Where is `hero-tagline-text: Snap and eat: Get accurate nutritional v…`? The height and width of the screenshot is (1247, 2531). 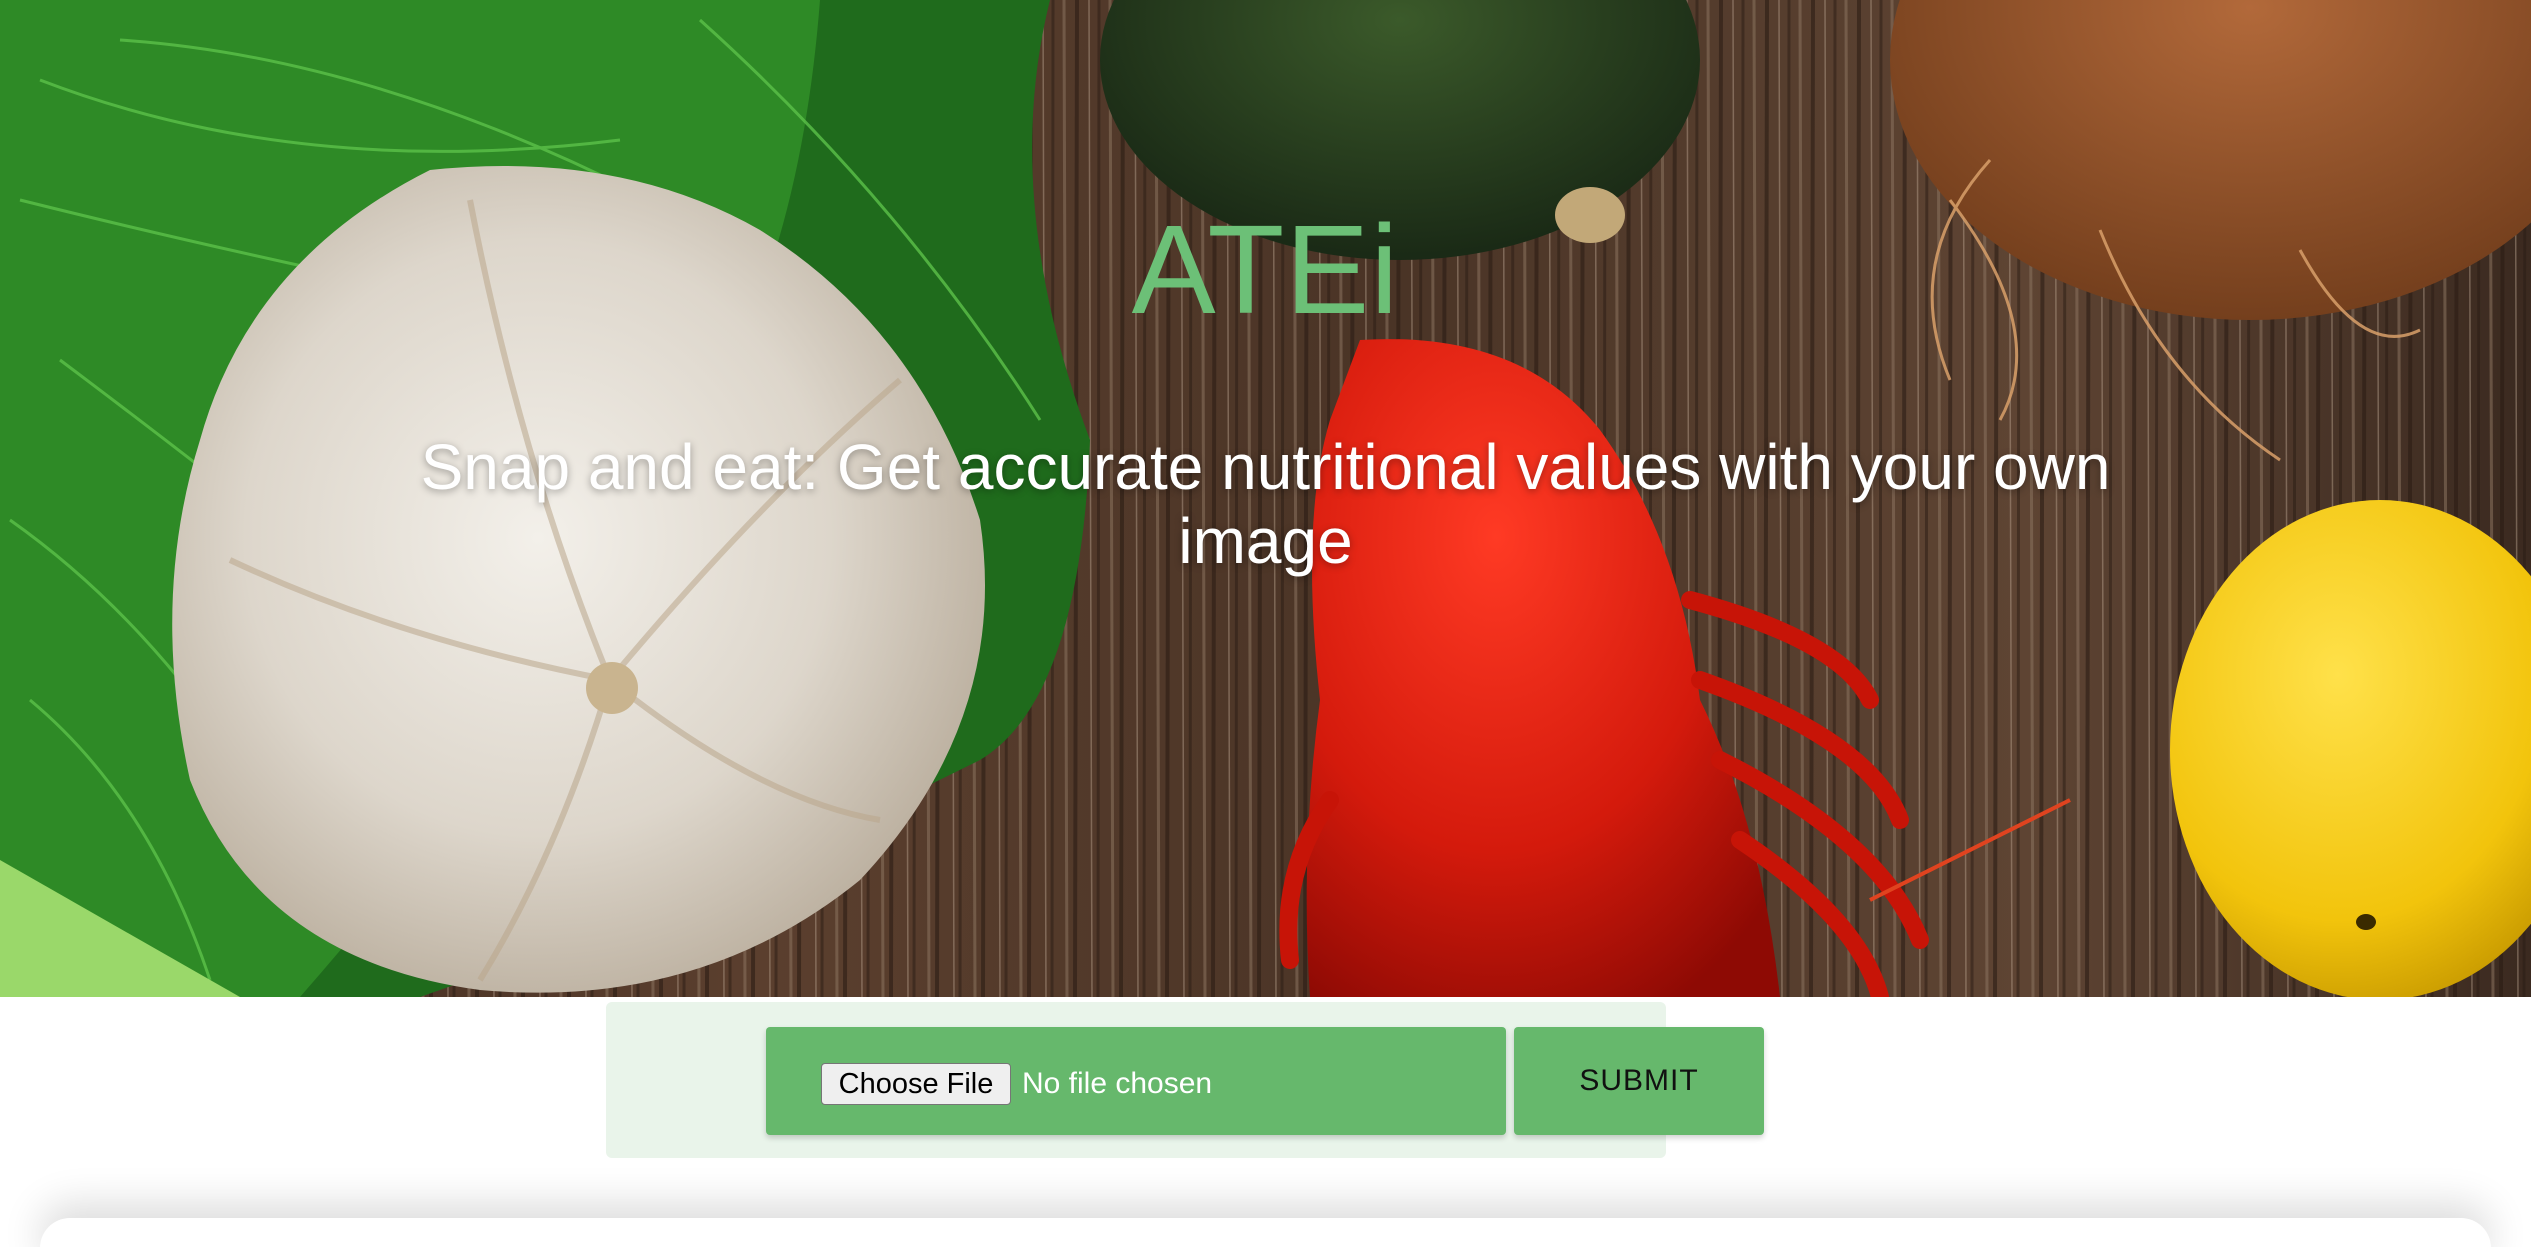
hero-tagline-text: Snap and eat: Get accurate nutritional v… is located at coordinates (1265, 504).